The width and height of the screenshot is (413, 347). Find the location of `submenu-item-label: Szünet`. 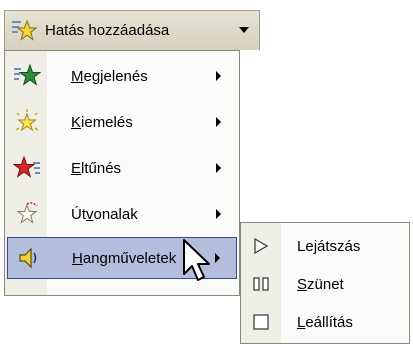

submenu-item-label: Szünet is located at coordinates (320, 284).